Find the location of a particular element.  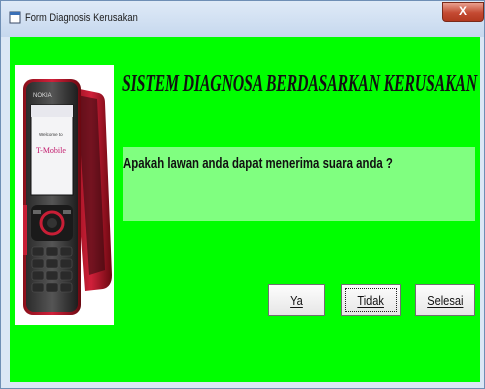

phone-logo-text: T-Mobile is located at coordinates (51, 150).